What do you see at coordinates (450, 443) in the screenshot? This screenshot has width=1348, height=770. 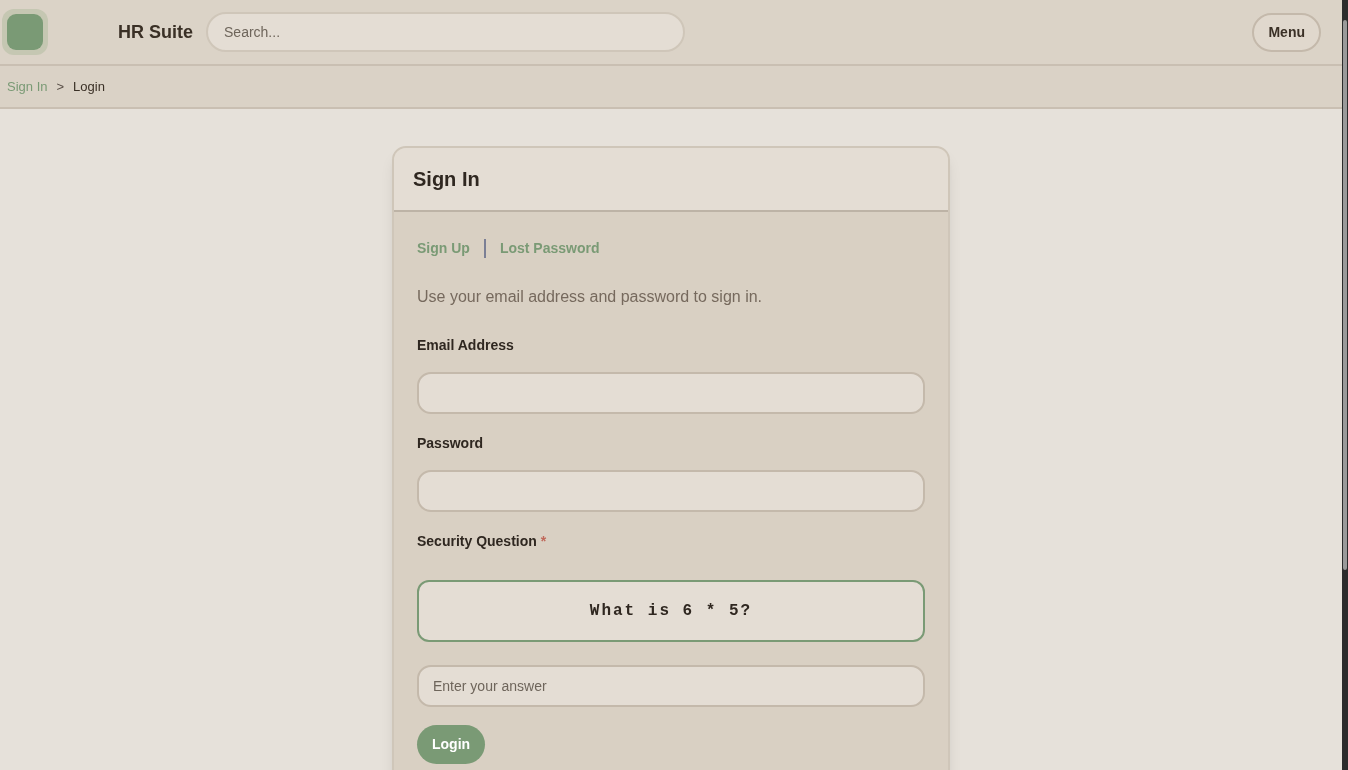 I see `field-label: Password` at bounding box center [450, 443].